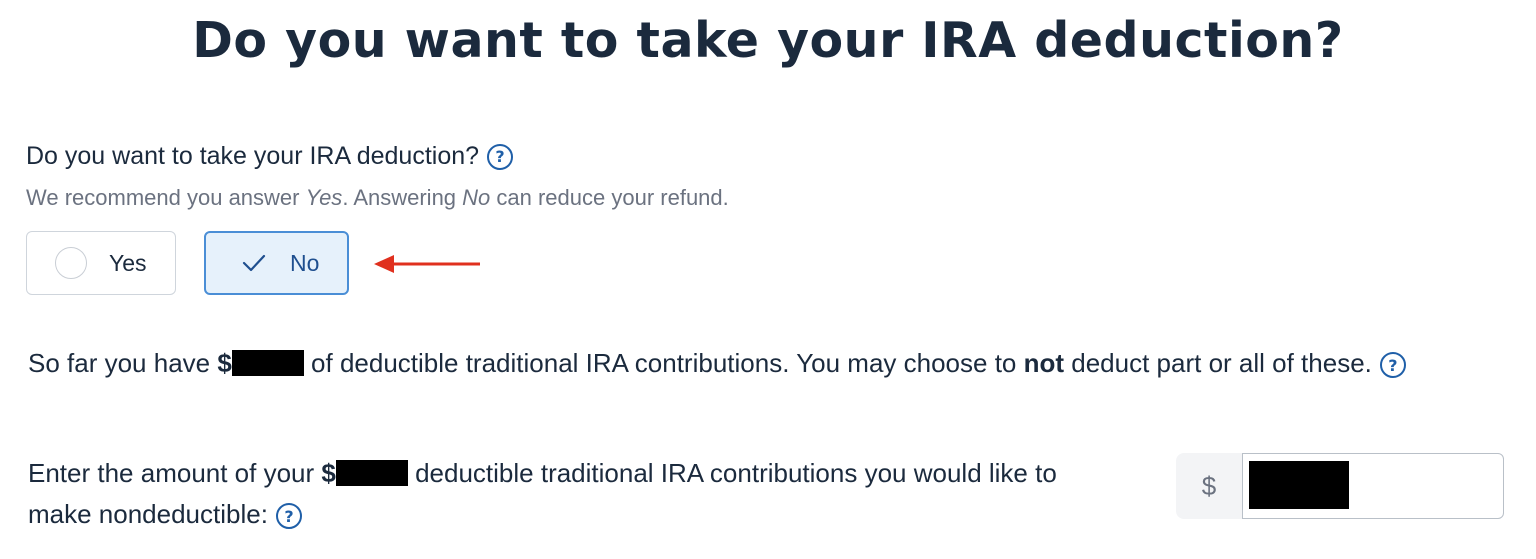 The width and height of the screenshot is (1536, 559). What do you see at coordinates (101, 263) in the screenshot?
I see `option-yes-button: Yes` at bounding box center [101, 263].